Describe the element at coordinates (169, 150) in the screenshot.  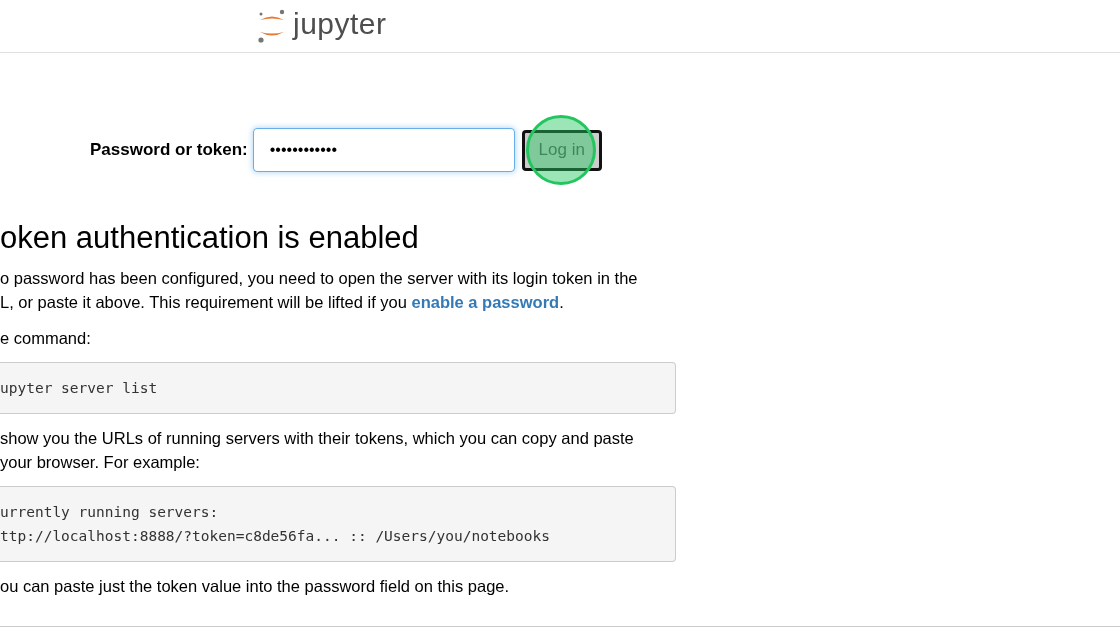
I see `password-label: Password or token:` at that location.